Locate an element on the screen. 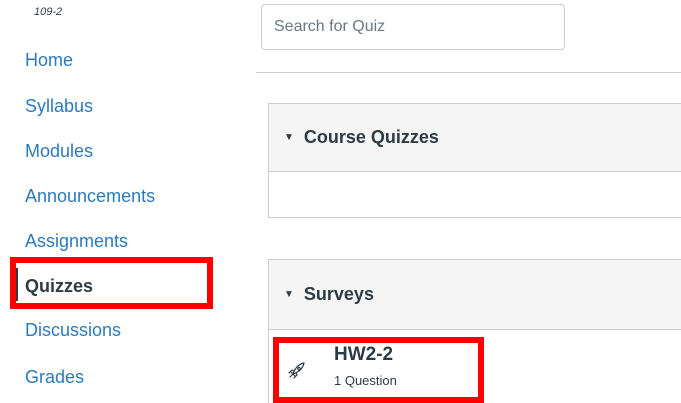 This screenshot has height=403, width=681. nav-item-discussions: Discussions is located at coordinates (73, 330).